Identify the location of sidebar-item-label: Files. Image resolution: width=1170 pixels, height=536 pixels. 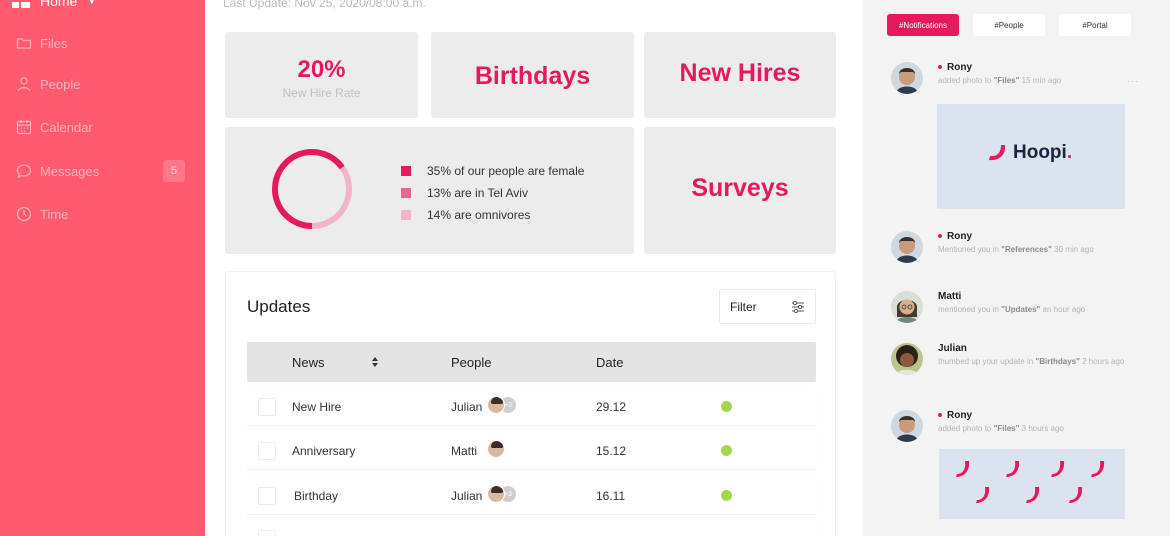
(54, 43).